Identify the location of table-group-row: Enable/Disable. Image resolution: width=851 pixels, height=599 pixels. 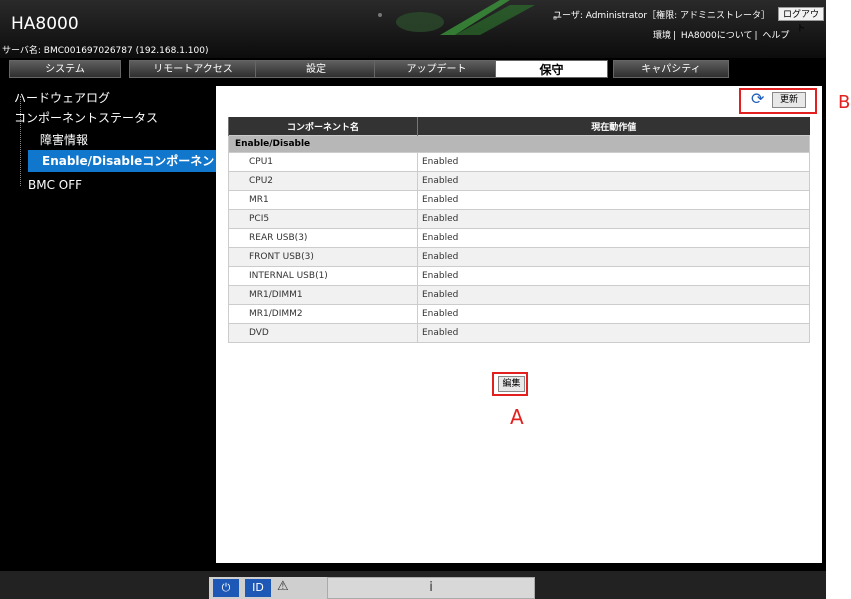
(519, 144).